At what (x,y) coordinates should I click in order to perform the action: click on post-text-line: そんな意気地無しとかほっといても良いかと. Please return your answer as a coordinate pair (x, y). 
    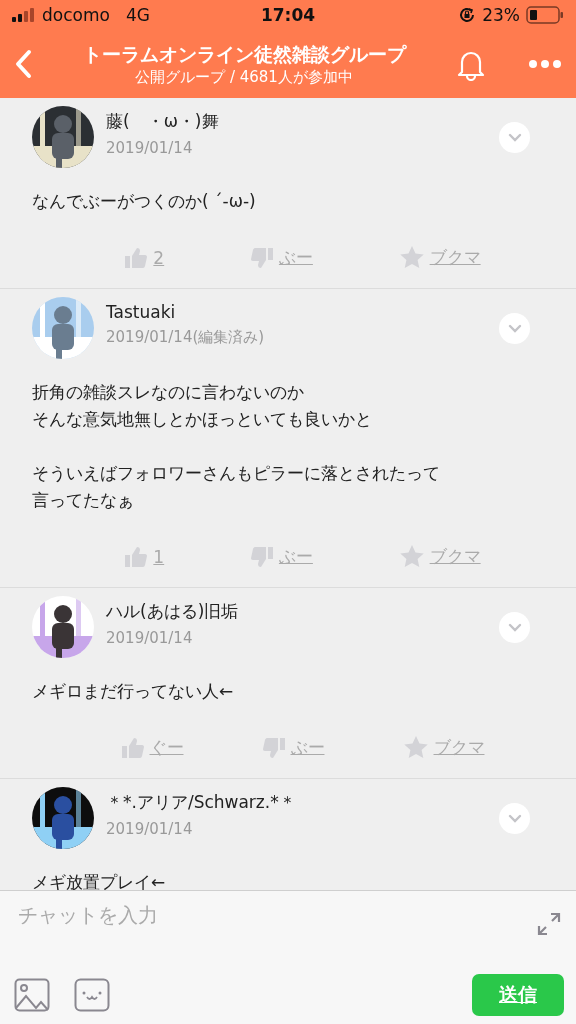
    Looking at the image, I should click on (202, 419).